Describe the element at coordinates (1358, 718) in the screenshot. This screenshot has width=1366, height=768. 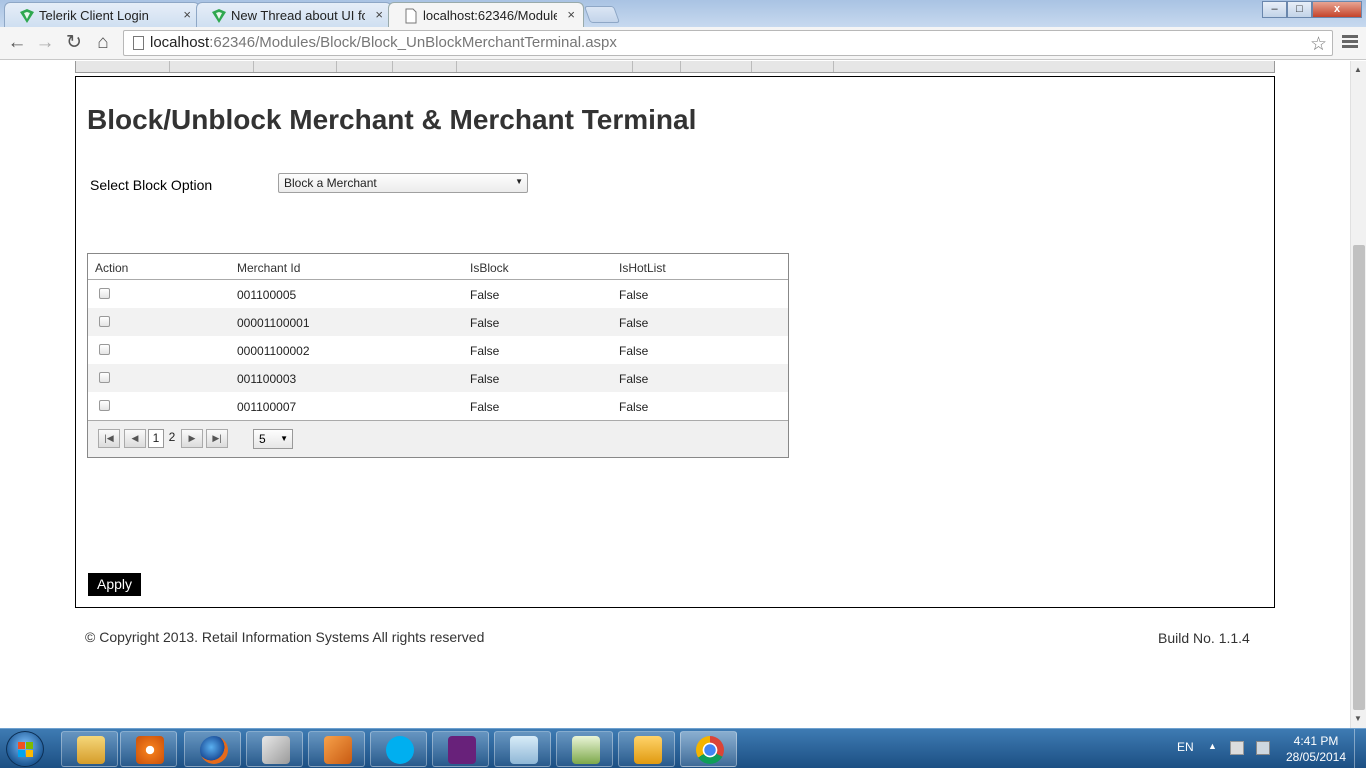
I see `scroll-down-icon: ▼` at that location.